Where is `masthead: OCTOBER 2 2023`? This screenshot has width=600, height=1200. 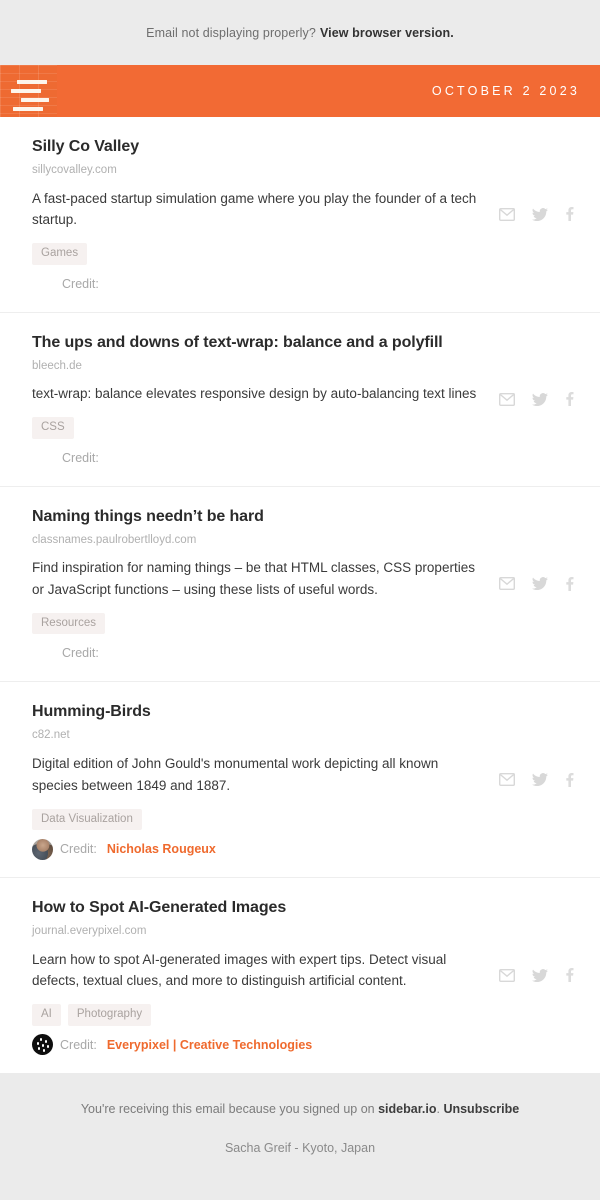 masthead: OCTOBER 2 2023 is located at coordinates (300, 91).